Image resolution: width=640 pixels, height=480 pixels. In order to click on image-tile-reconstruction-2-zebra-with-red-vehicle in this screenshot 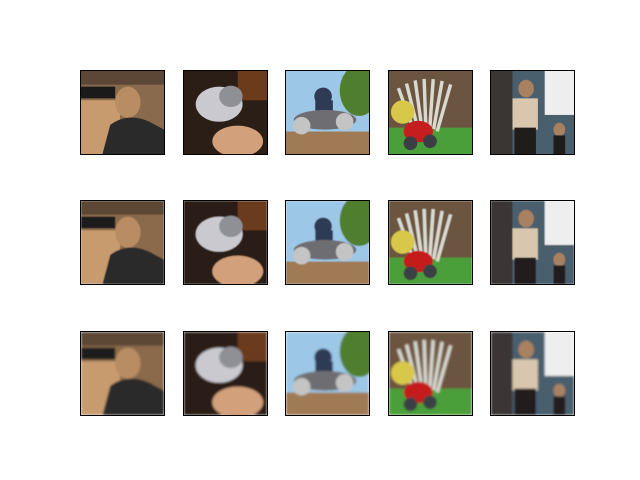, I will do `click(430, 373)`.